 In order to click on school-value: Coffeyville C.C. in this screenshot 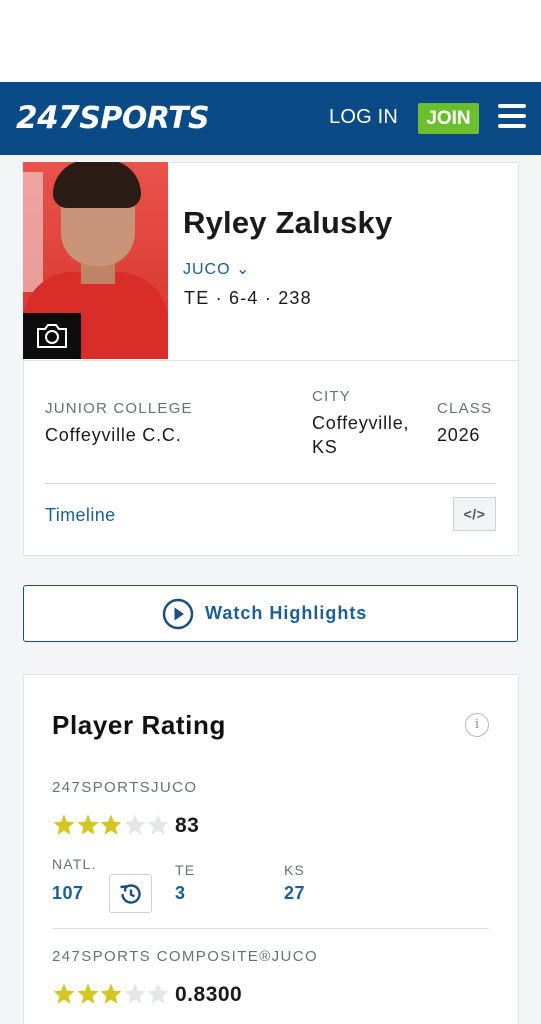, I will do `click(113, 435)`.